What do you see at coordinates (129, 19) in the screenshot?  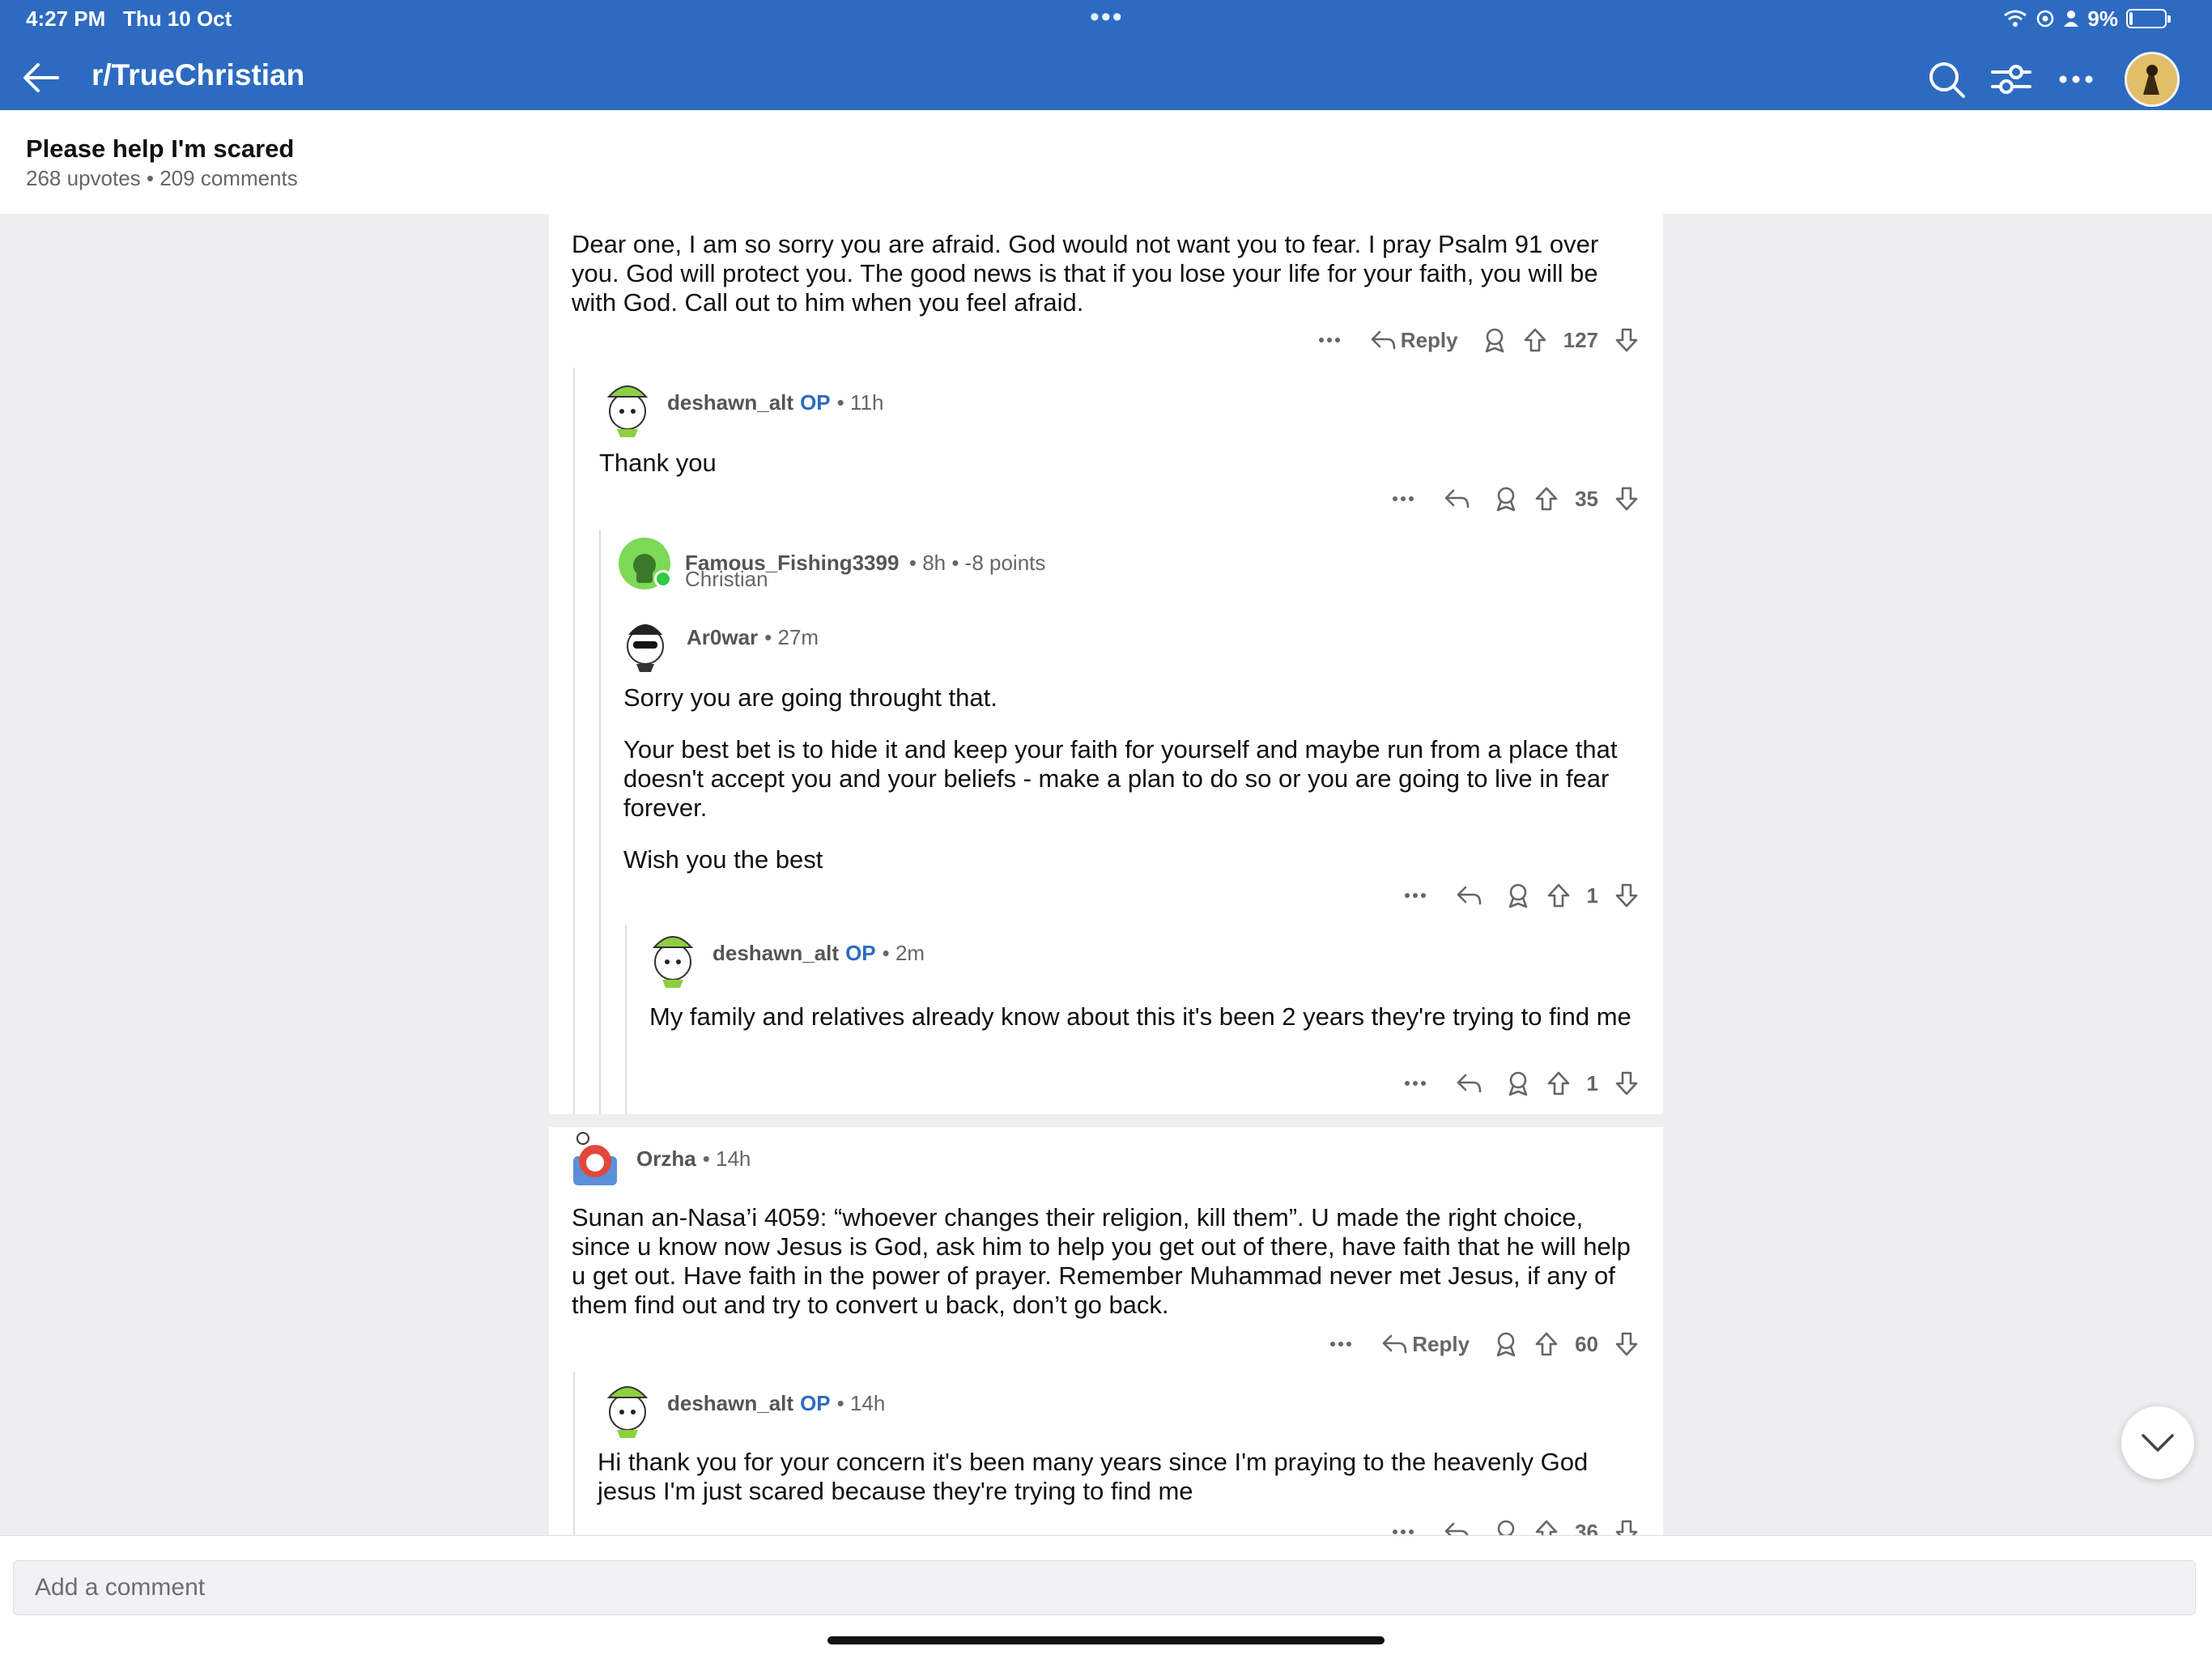 I see `status-time: 4:27 PM Thu 10 Oct` at bounding box center [129, 19].